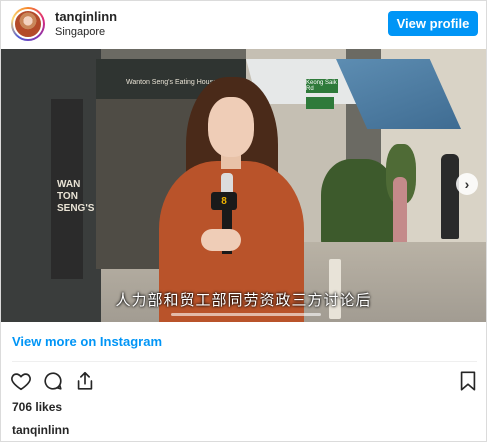 The height and width of the screenshot is (442, 487). I want to click on chevron-right-icon: ›, so click(467, 184).